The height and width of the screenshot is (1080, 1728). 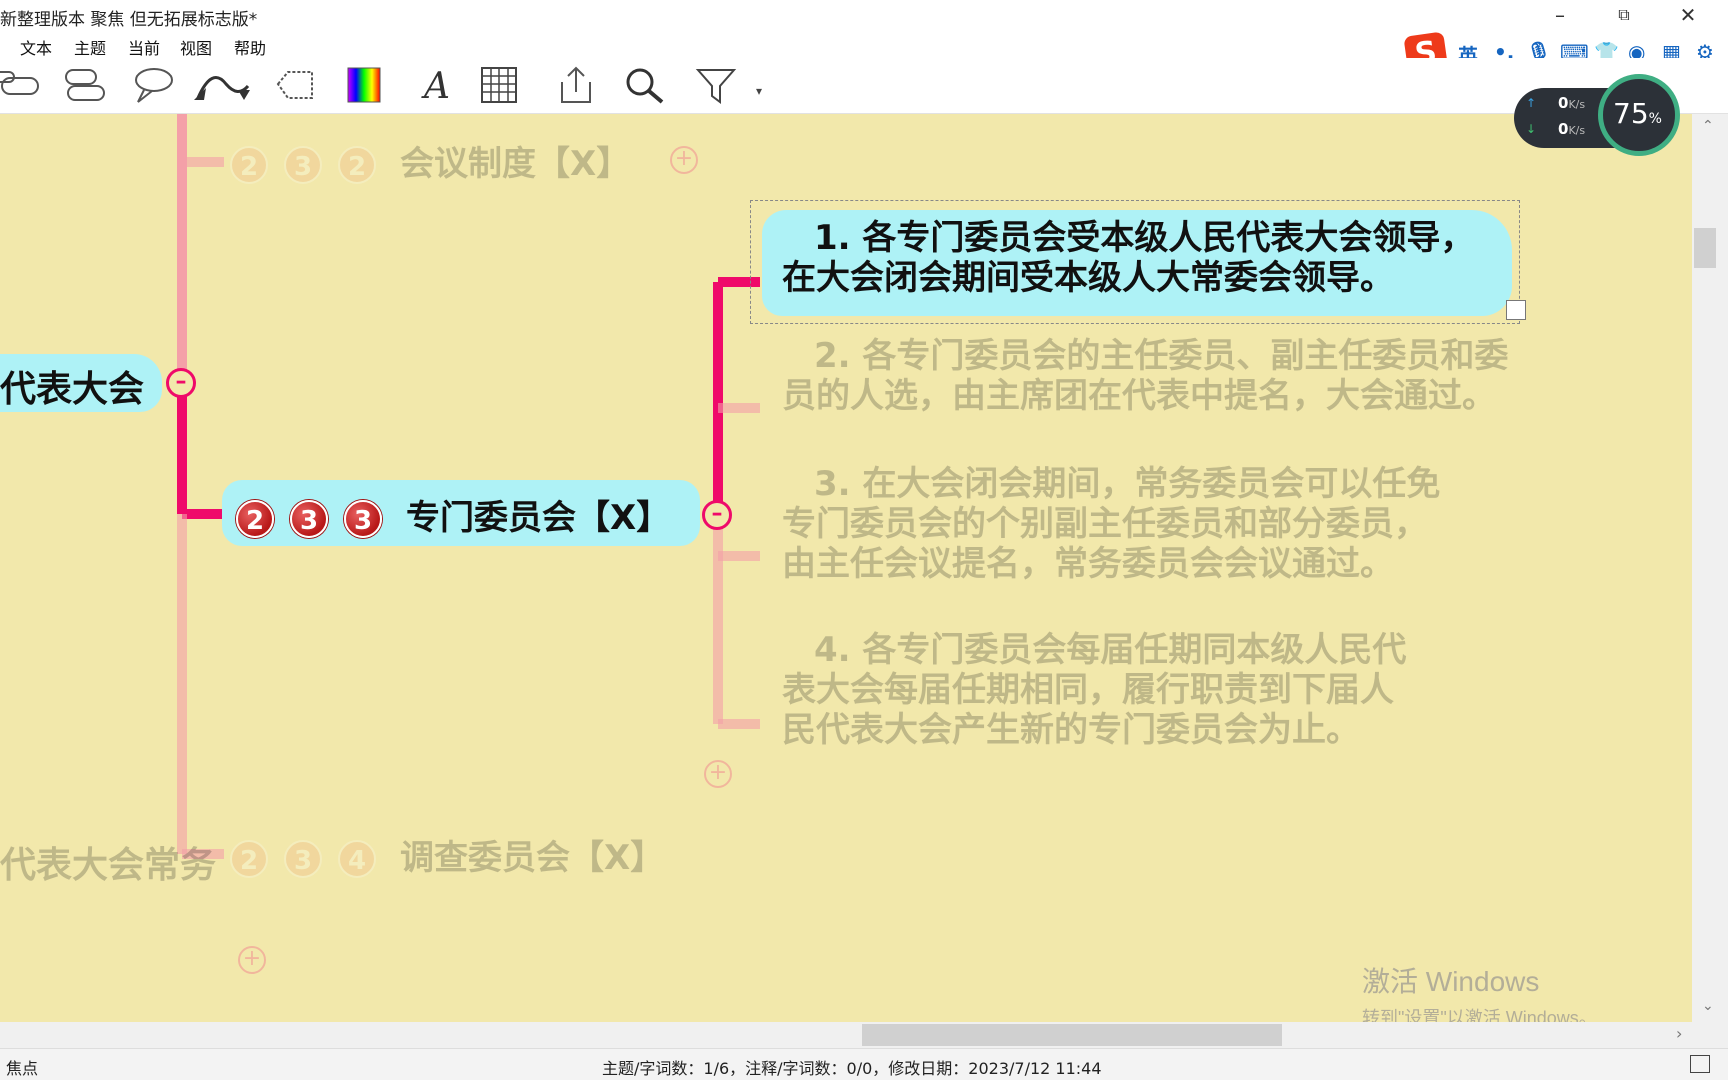 I want to click on topic-investigation-committee: 2 3 4 调查委员会【X】, so click(x=447, y=854).